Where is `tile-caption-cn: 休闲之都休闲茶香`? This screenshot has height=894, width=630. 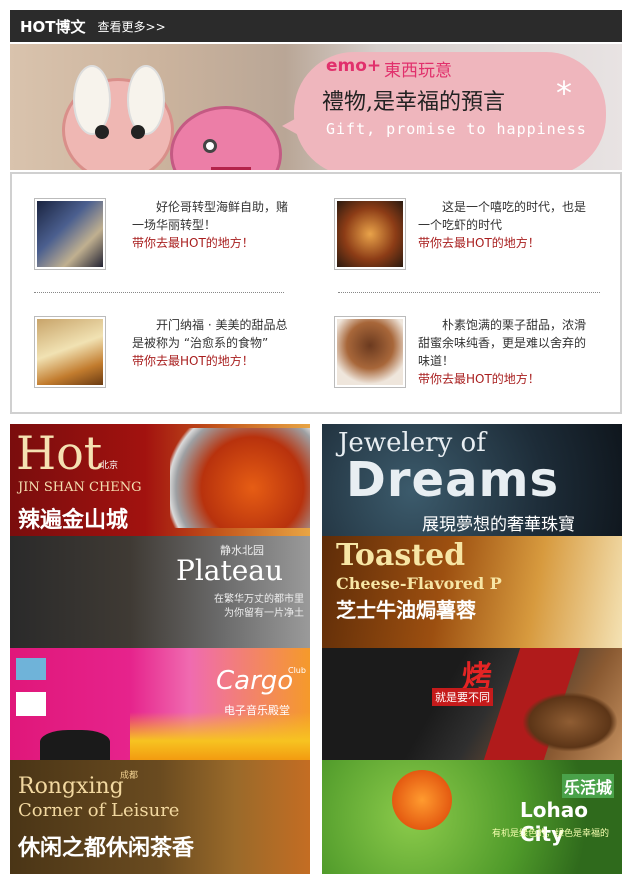 tile-caption-cn: 休闲之都休闲茶香 is located at coordinates (106, 848).